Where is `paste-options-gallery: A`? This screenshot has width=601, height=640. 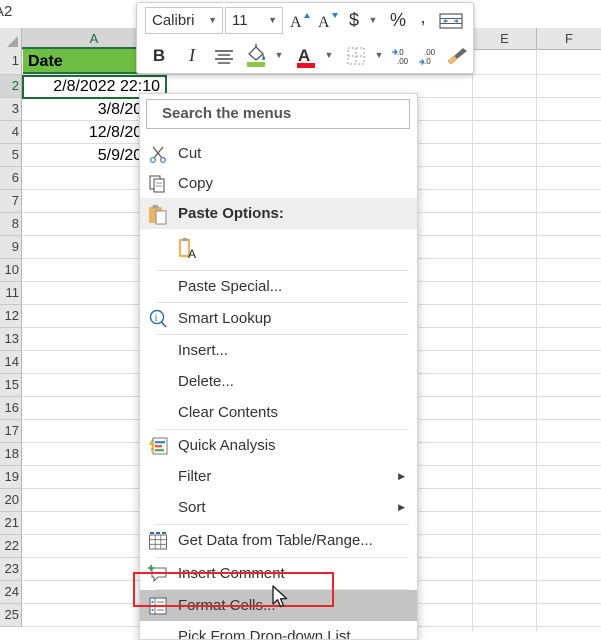 paste-options-gallery: A is located at coordinates (278, 248).